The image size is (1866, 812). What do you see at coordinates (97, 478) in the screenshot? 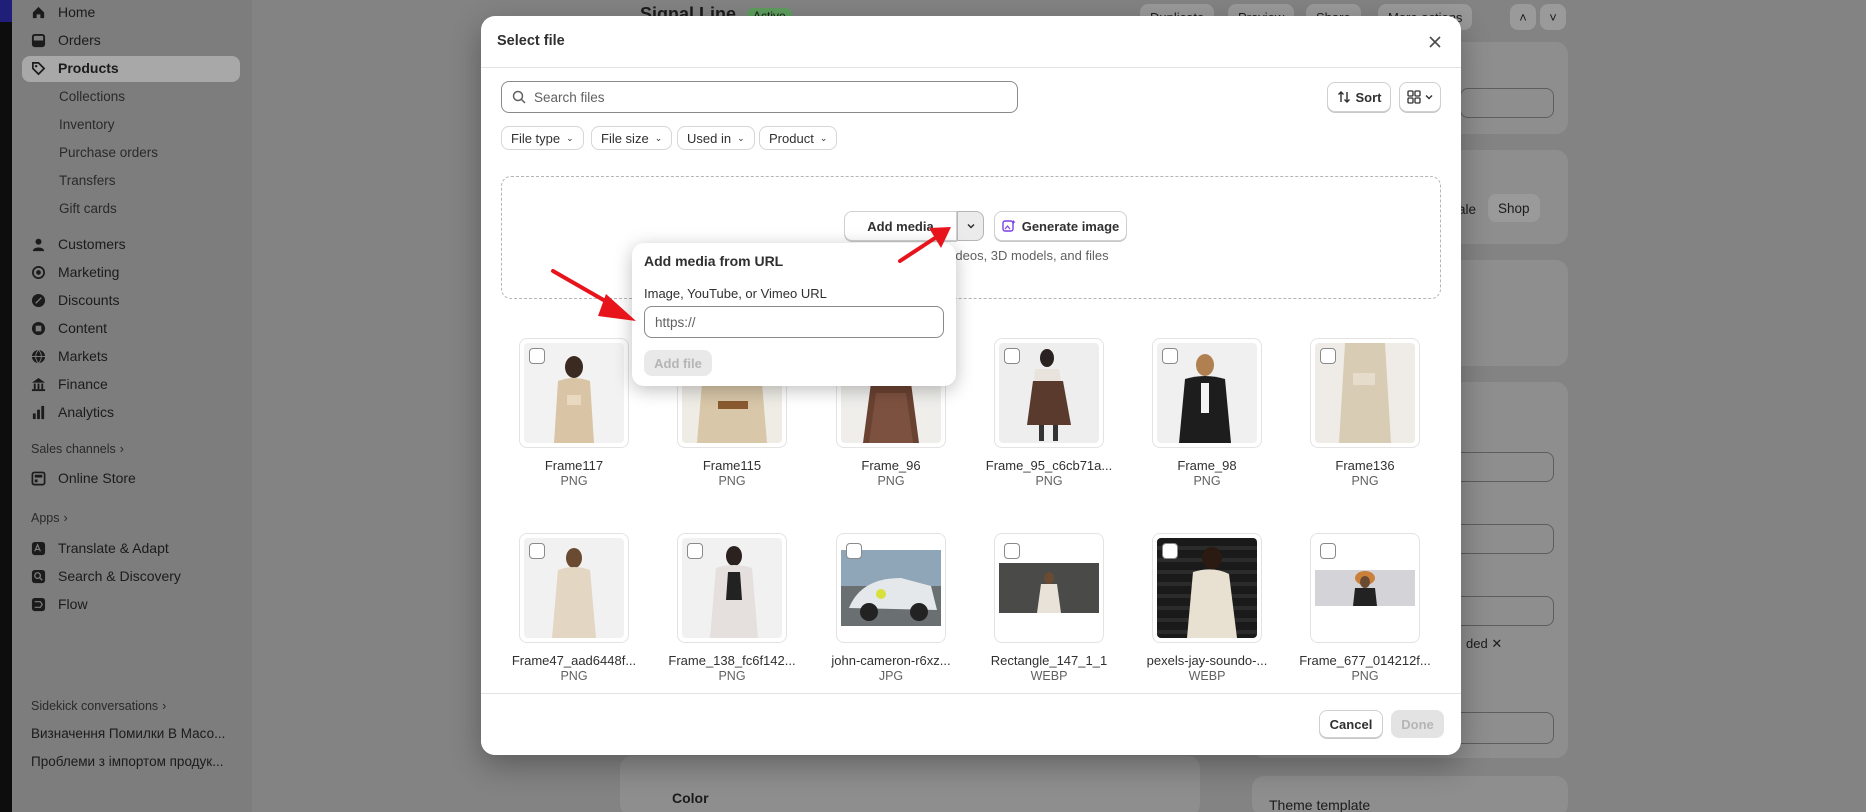
I see `sidebar-item-label: Online Store` at bounding box center [97, 478].